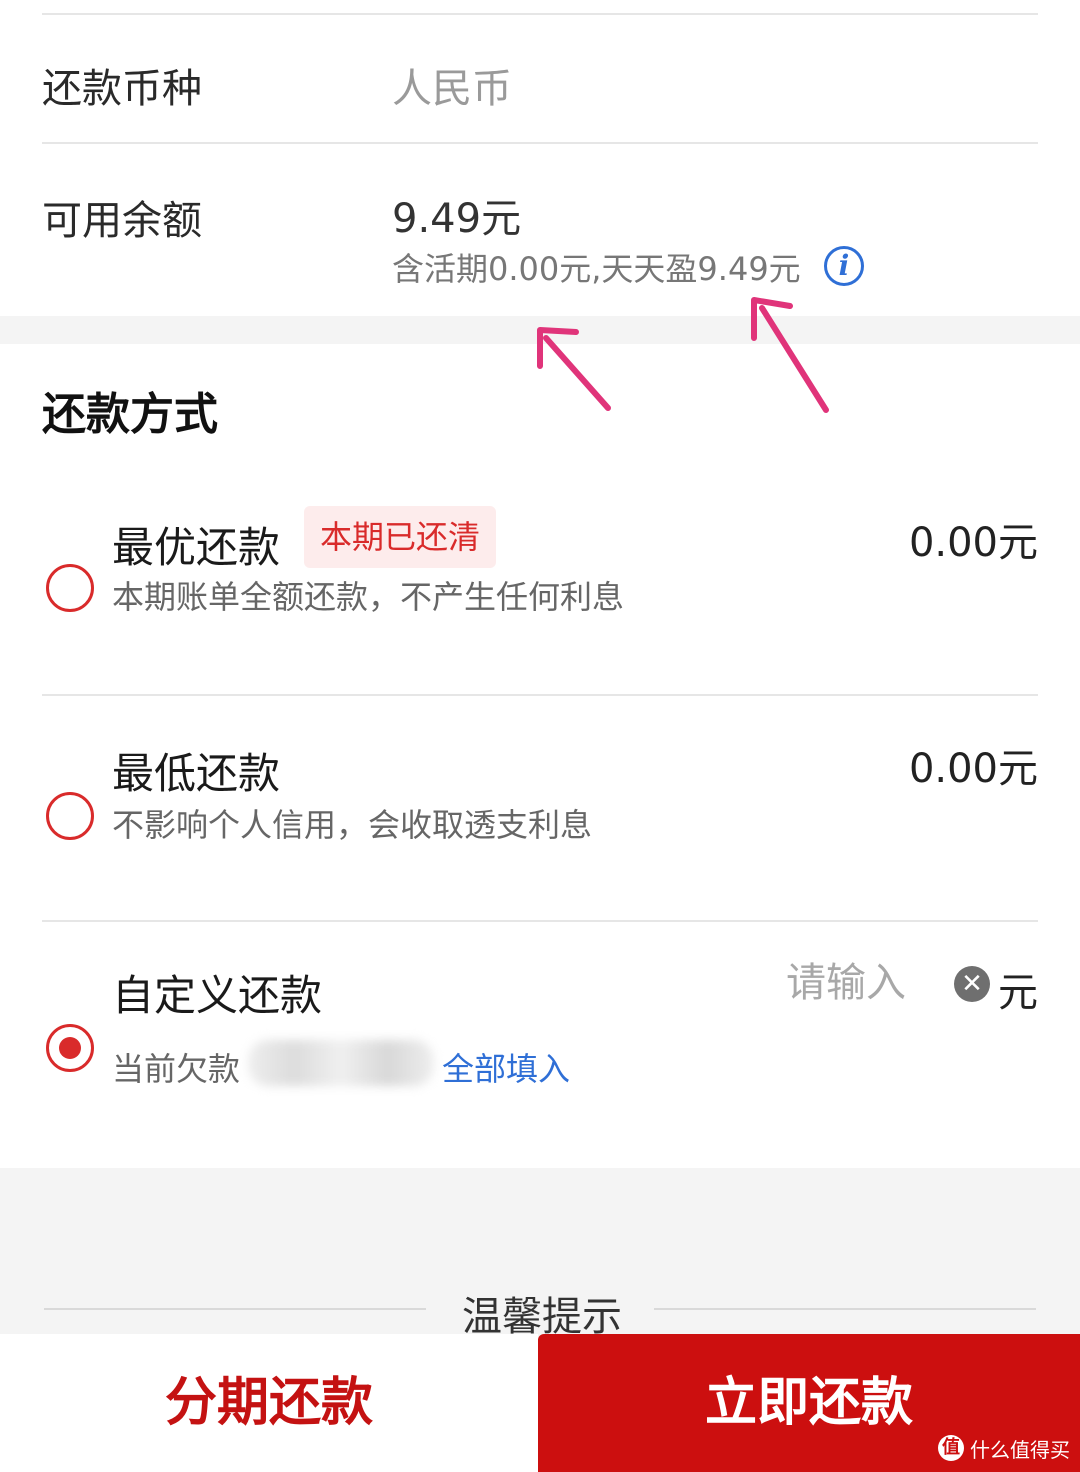 The height and width of the screenshot is (1472, 1080). What do you see at coordinates (235, 1309) in the screenshot?
I see `tips-divider-left` at bounding box center [235, 1309].